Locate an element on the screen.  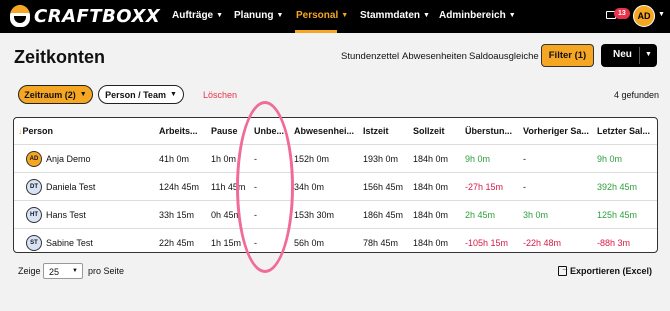
person-name: Hans Test is located at coordinates (66, 215).